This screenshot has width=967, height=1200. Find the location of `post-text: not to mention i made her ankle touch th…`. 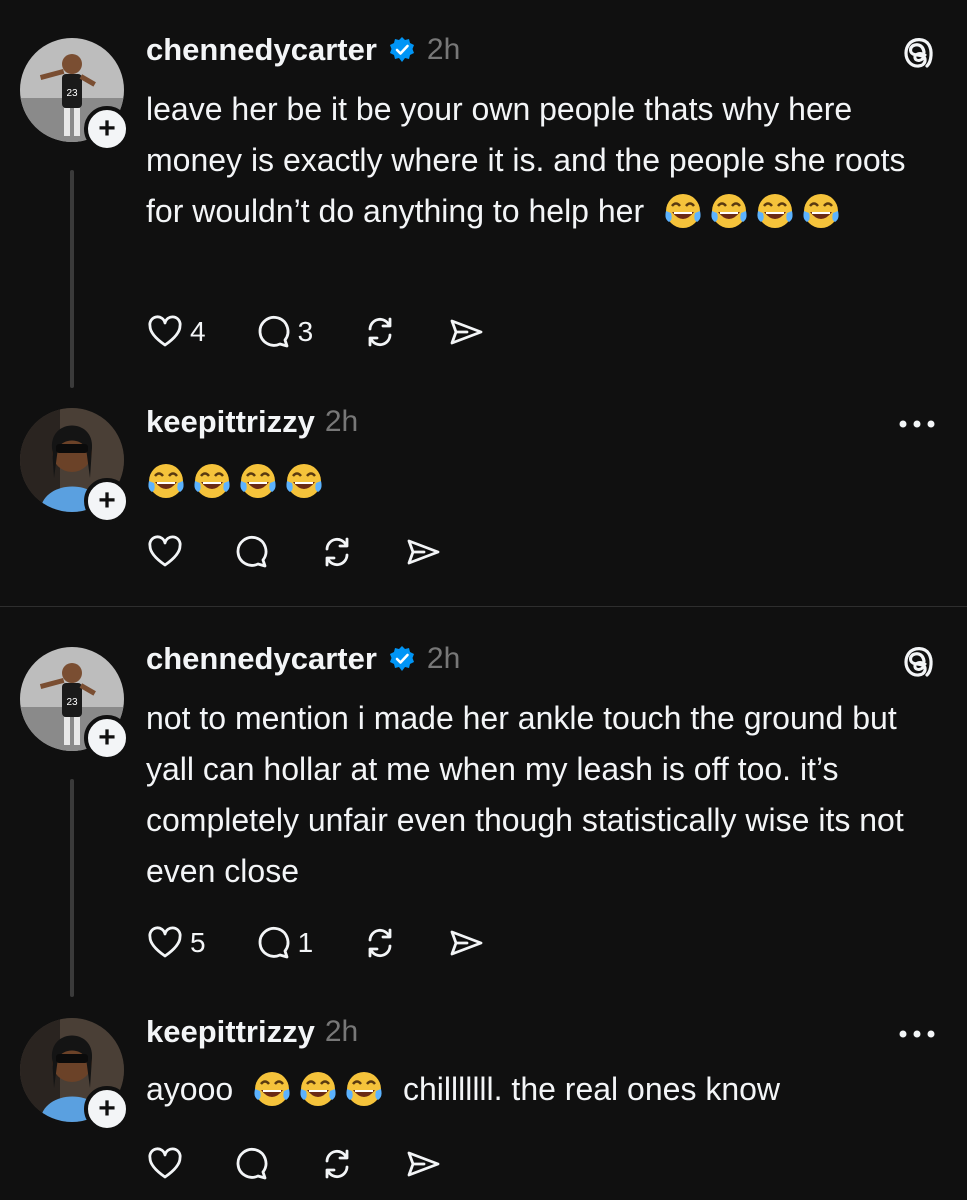

post-text: not to mention i made her ankle touch th… is located at coordinates (541, 795).